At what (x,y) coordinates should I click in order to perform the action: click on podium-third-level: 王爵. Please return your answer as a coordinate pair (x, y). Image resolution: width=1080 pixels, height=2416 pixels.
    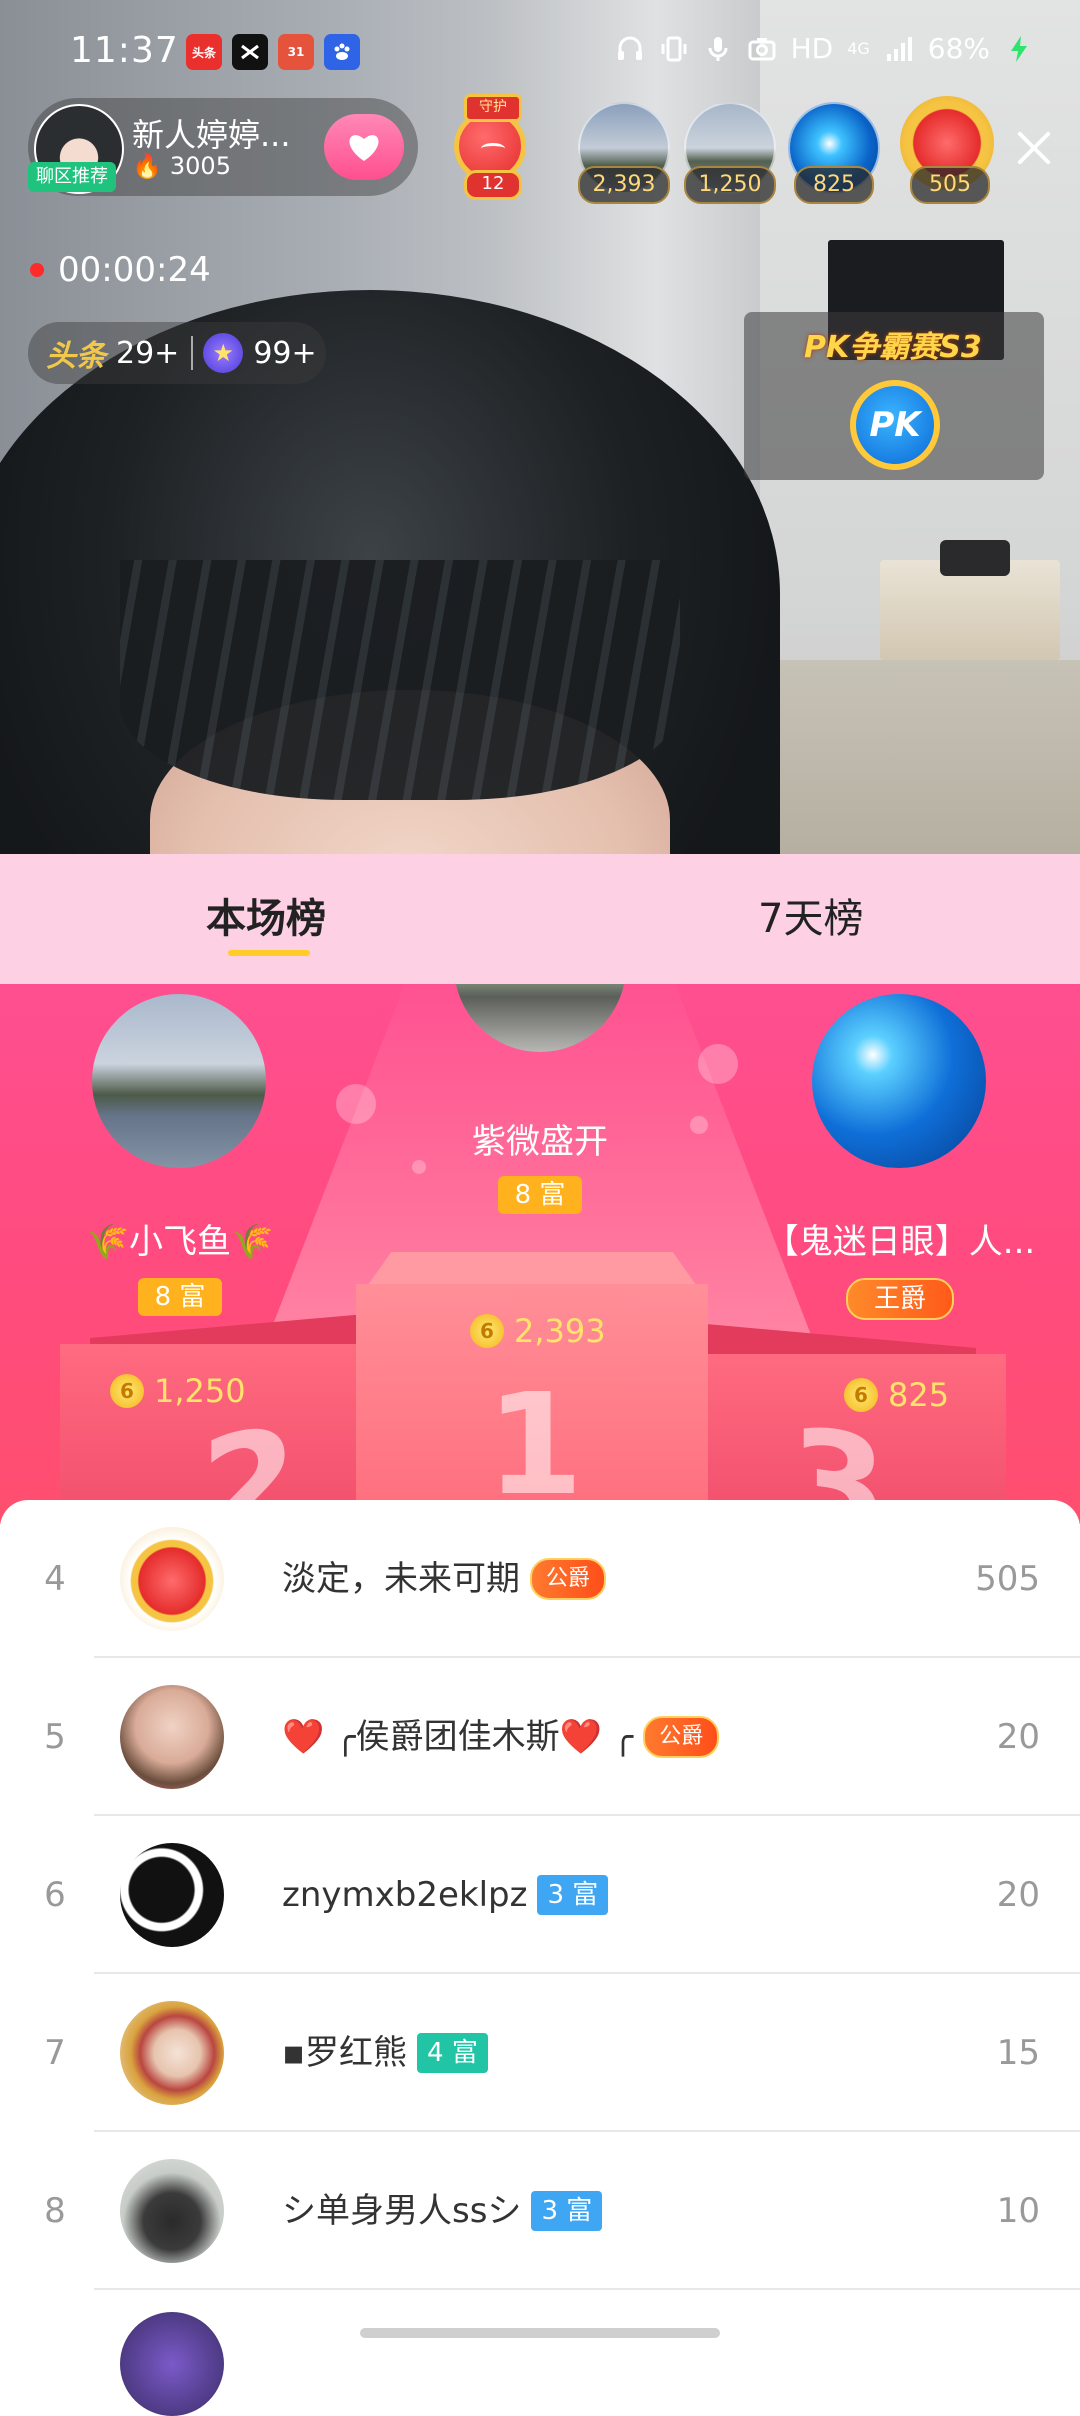
    Looking at the image, I should click on (900, 1299).